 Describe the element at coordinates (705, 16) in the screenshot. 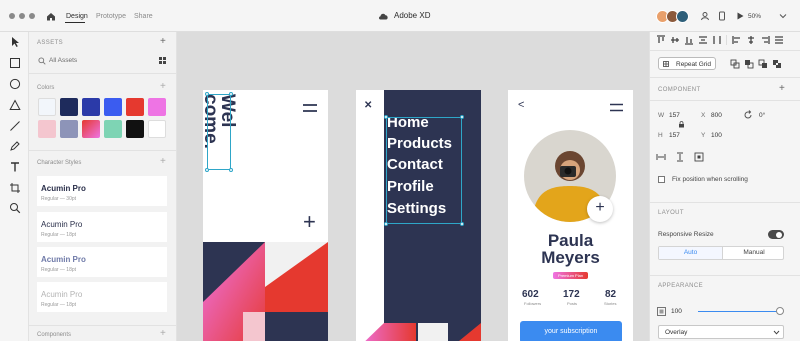

I see `user-icon` at that location.